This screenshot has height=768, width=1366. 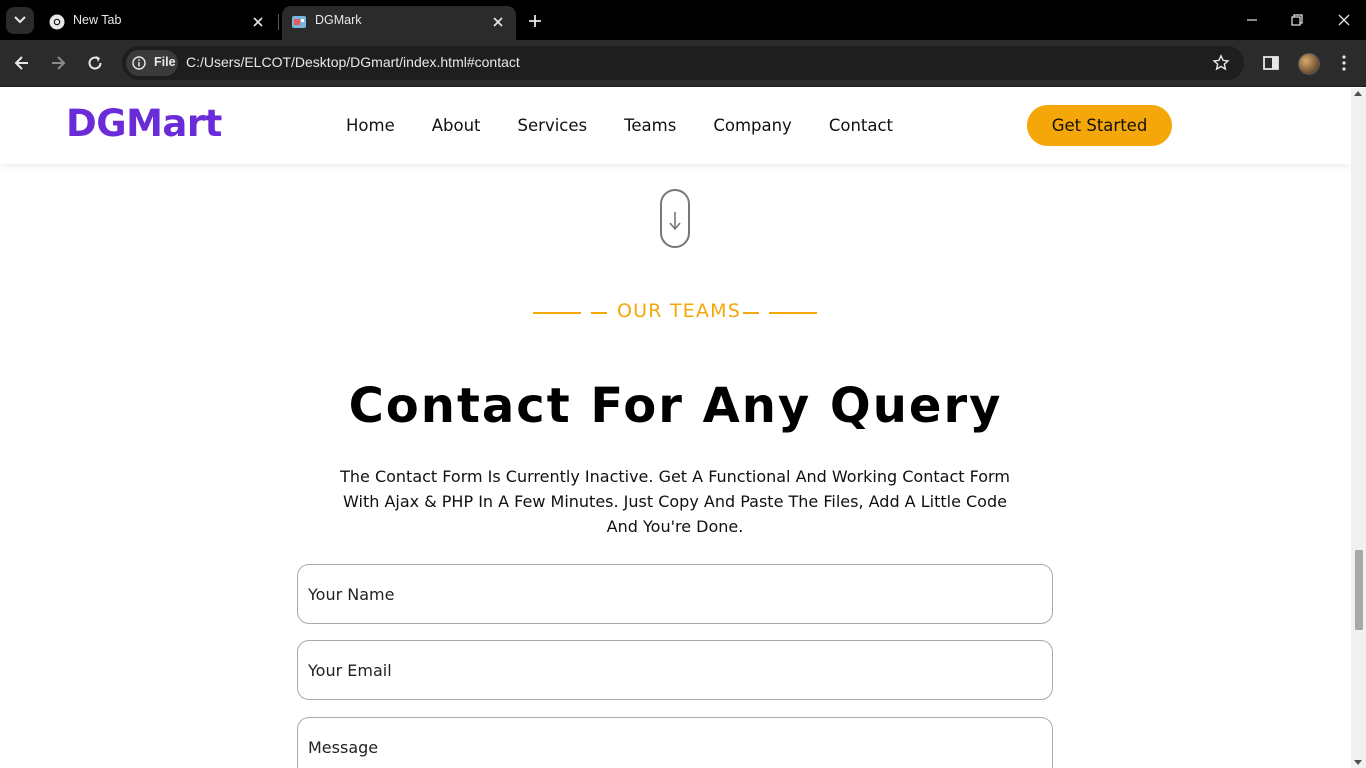 What do you see at coordinates (1309, 64) in the screenshot?
I see `profile-avatar` at bounding box center [1309, 64].